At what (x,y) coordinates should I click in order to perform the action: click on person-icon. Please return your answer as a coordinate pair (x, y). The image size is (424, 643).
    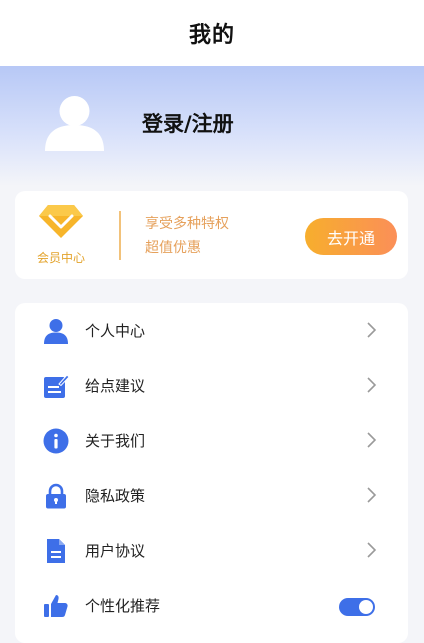
    Looking at the image, I should click on (56, 331).